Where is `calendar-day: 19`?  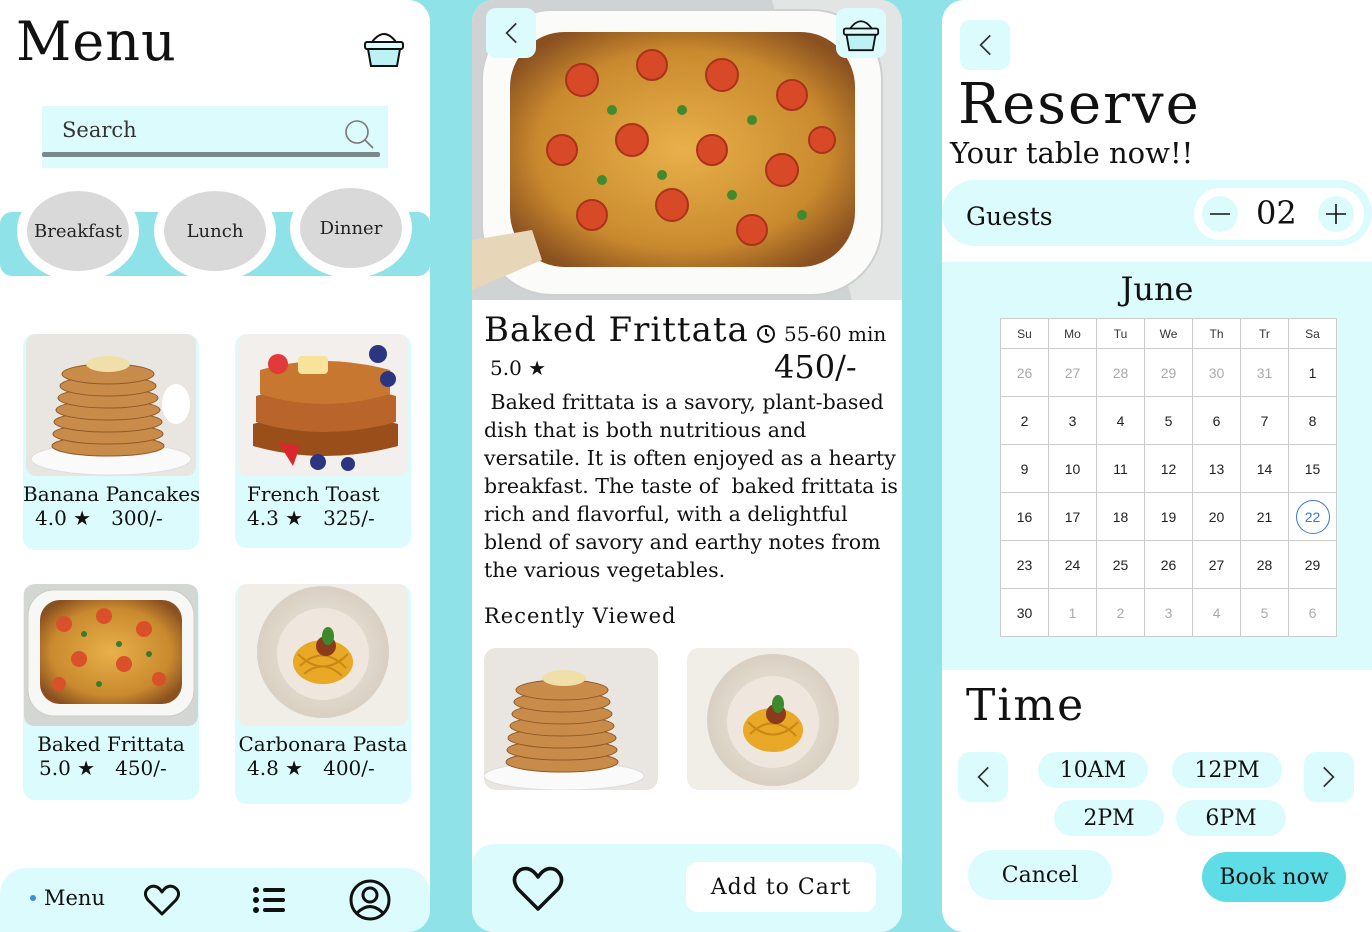 calendar-day: 19 is located at coordinates (1168, 516).